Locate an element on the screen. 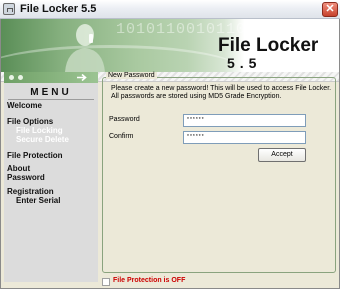  confirm-label: Confirm is located at coordinates (121, 136).